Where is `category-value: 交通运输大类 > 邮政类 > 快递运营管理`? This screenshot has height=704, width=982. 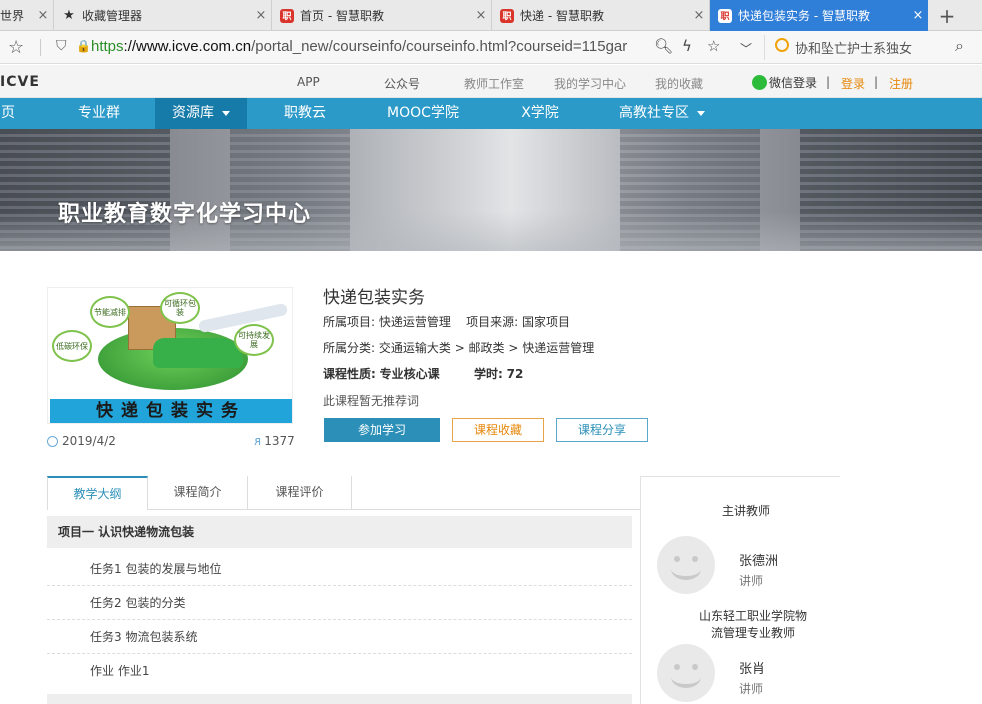 category-value: 交通运输大类 > 邮政类 > 快递运营管理 is located at coordinates (486, 348).